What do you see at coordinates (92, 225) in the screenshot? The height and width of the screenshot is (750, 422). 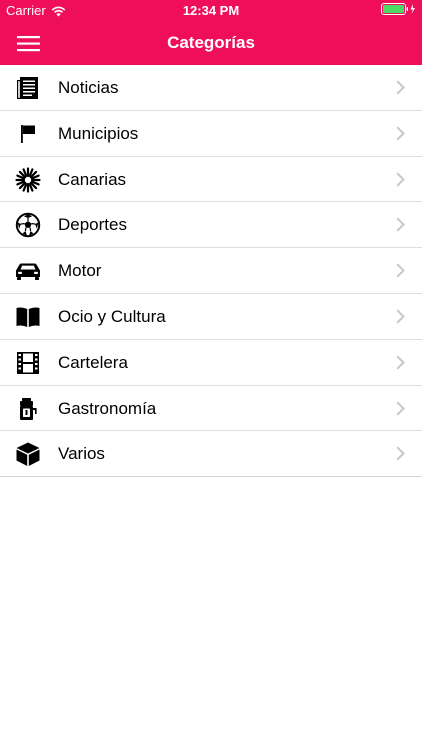 I see `category-label: Deportes` at bounding box center [92, 225].